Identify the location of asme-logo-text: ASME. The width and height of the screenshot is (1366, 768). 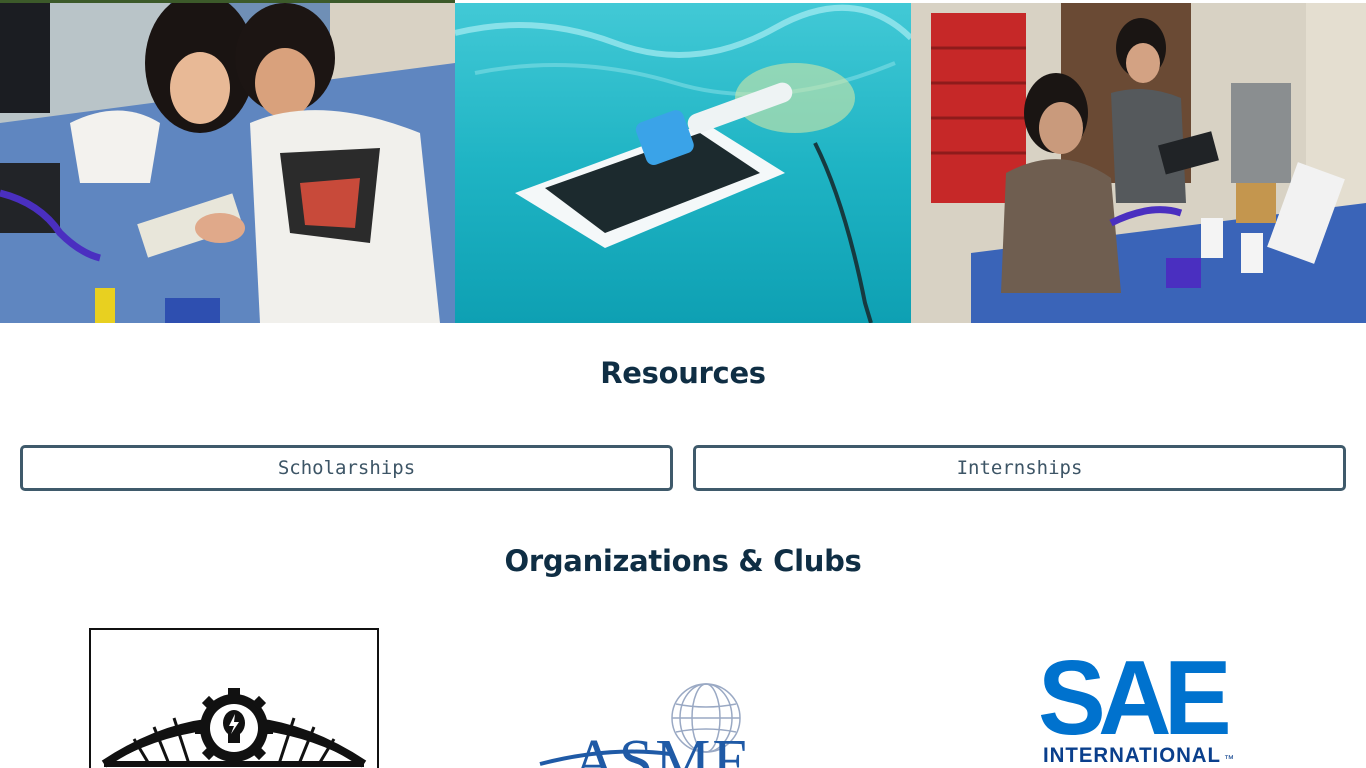
(662, 748).